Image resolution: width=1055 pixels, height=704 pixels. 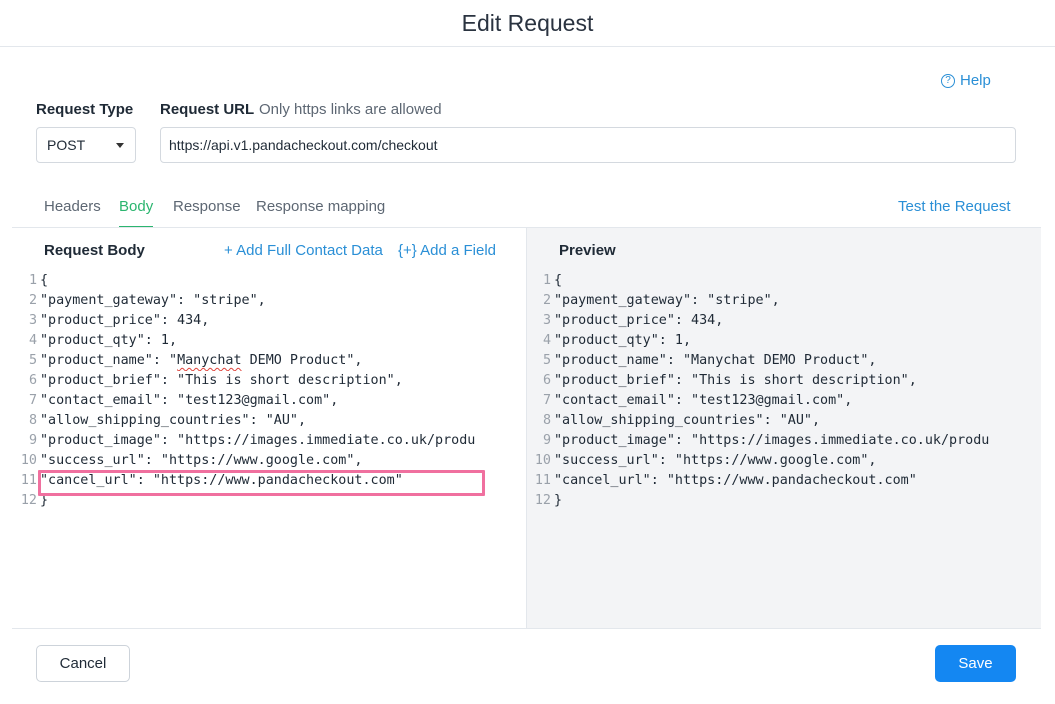 I want to click on dialog-title: Edit Request, so click(x=527, y=23).